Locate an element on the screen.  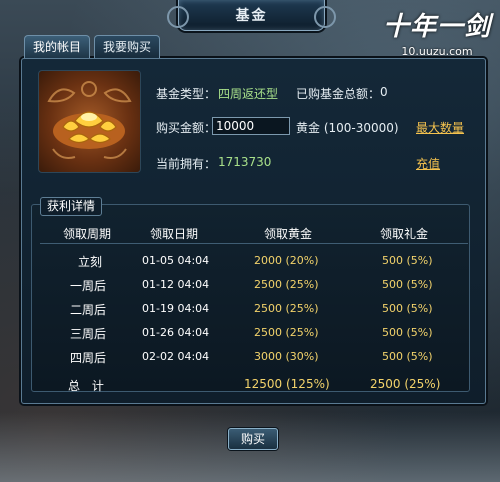
window-title-banner: 基金 is located at coordinates (251, 15).